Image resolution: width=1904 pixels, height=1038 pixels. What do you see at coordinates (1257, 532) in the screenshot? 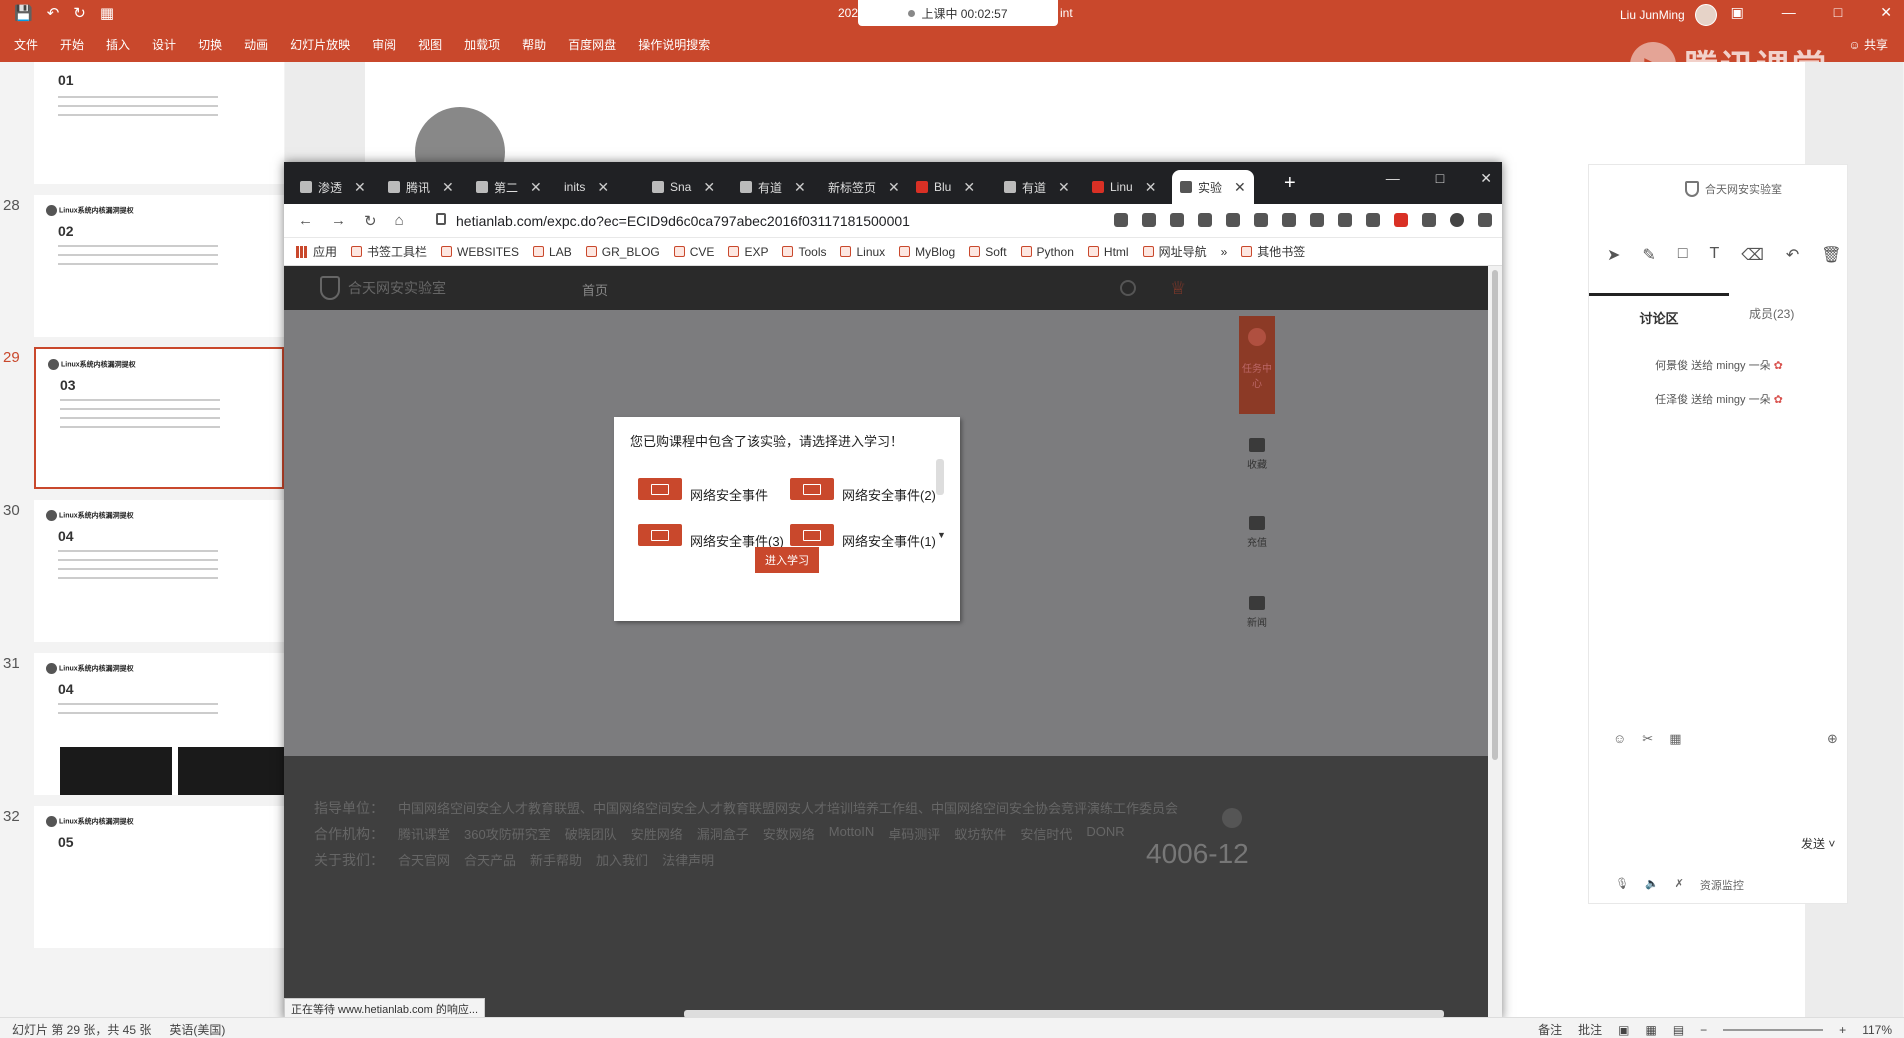
I see `recharge-button: 充值` at bounding box center [1257, 532].